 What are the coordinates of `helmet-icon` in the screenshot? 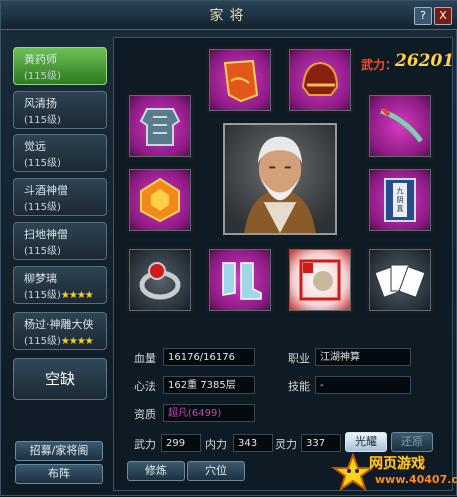 It's located at (320, 78).